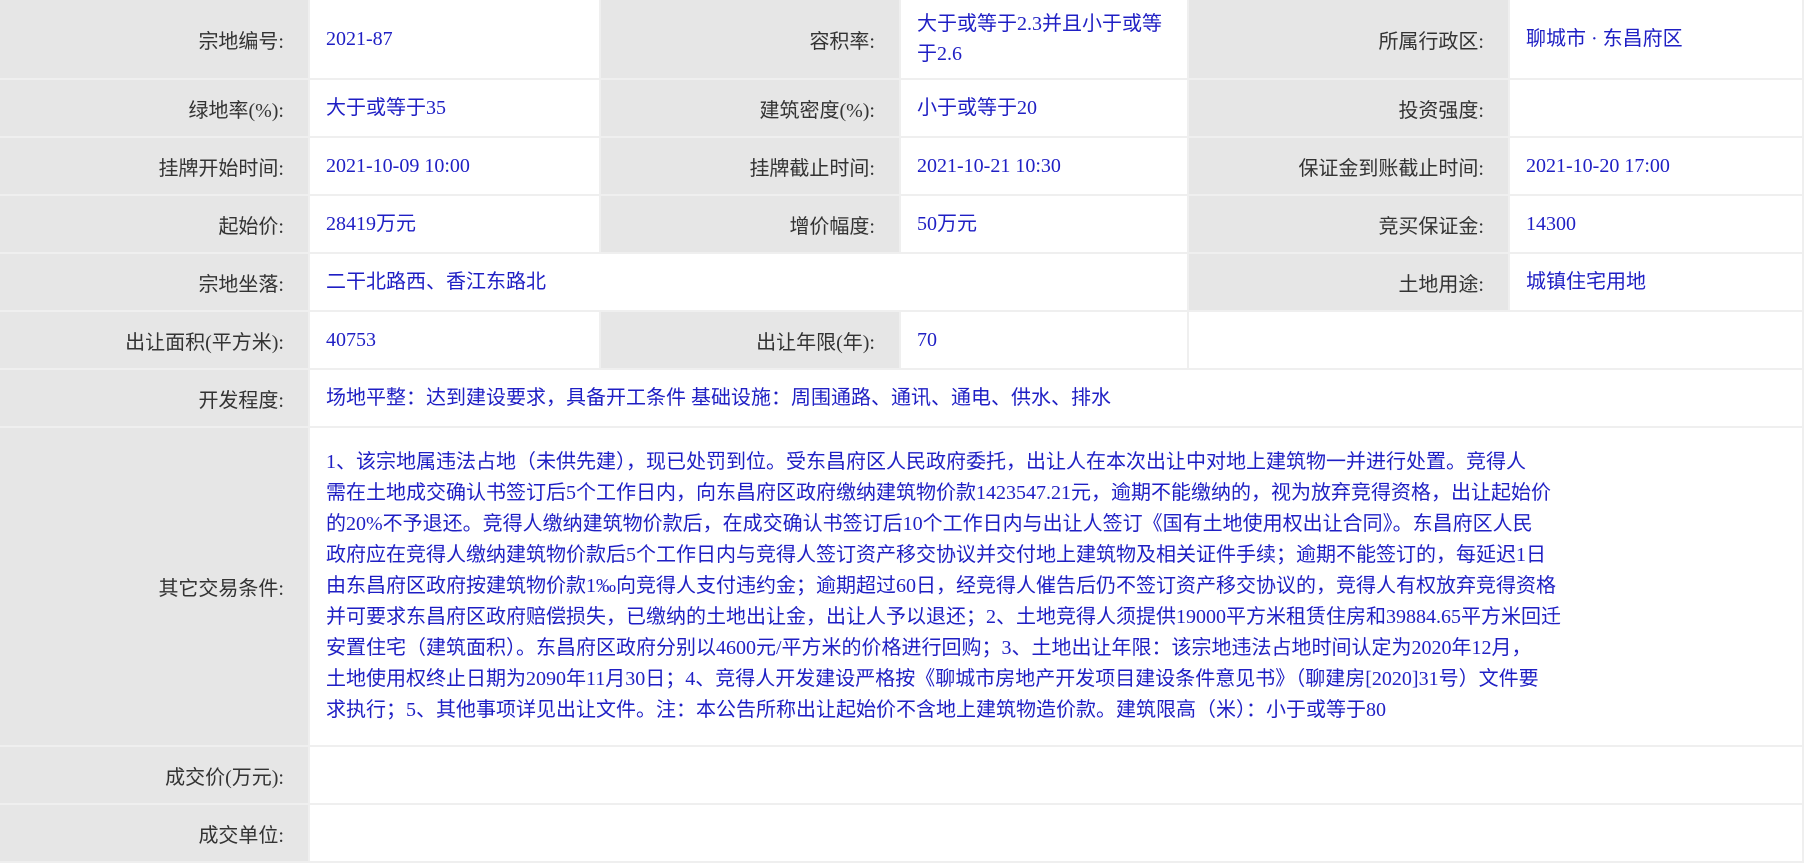 The image size is (1804, 863). Describe the element at coordinates (455, 167) in the screenshot. I see `listing-start-value: 2021-10-09 10:00` at that location.